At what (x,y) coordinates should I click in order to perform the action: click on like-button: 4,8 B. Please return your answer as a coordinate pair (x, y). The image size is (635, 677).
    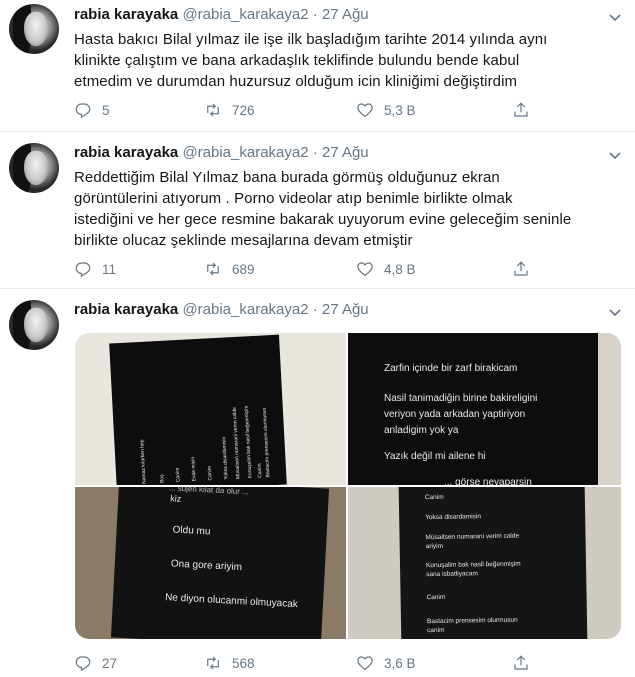
    Looking at the image, I should click on (386, 269).